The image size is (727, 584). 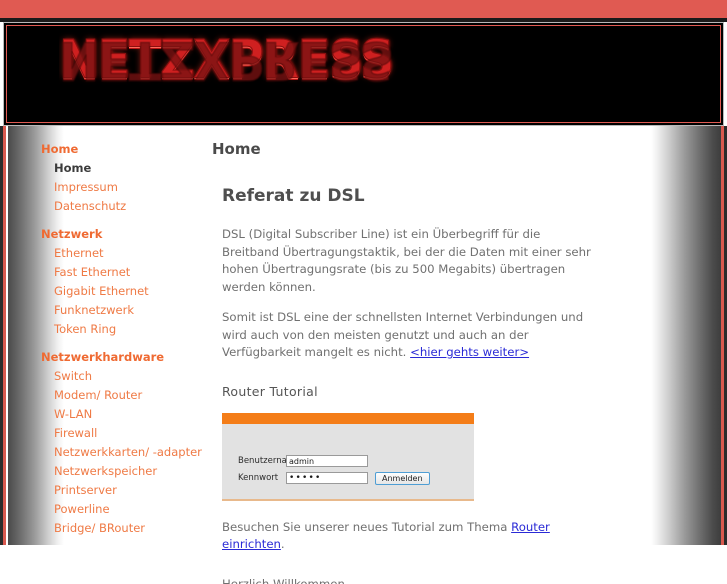 I want to click on username-label: Benutzername, so click(x=269, y=460).